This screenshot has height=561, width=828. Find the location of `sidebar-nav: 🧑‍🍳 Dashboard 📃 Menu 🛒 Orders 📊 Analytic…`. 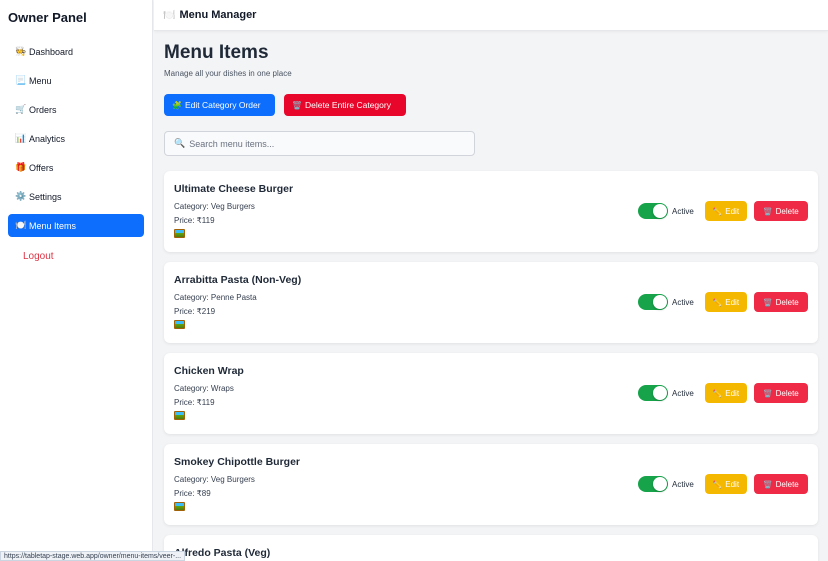

sidebar-nav: 🧑‍🍳 Dashboard 📃 Menu 🛒 Orders 📊 Analytic… is located at coordinates (76, 141).